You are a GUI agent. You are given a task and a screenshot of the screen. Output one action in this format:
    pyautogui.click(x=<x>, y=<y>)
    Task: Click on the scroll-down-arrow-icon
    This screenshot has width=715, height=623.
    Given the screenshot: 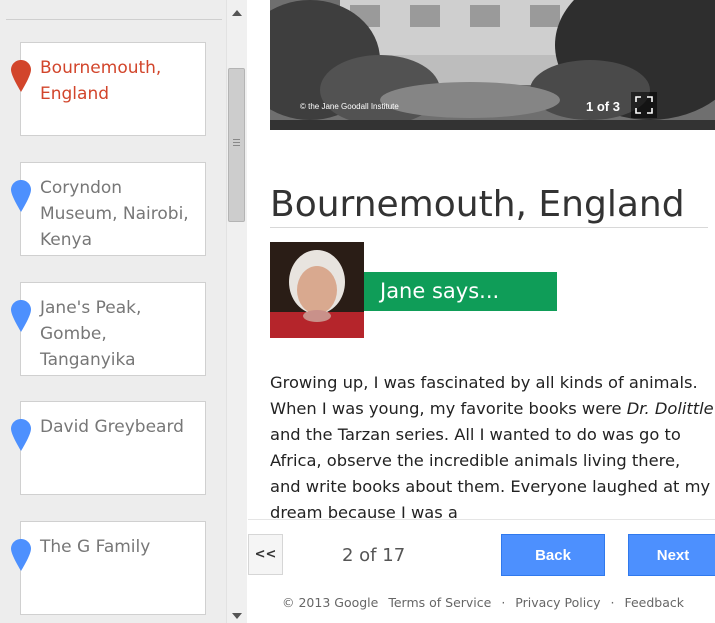 What is the action you would take?
    pyautogui.click(x=237, y=616)
    